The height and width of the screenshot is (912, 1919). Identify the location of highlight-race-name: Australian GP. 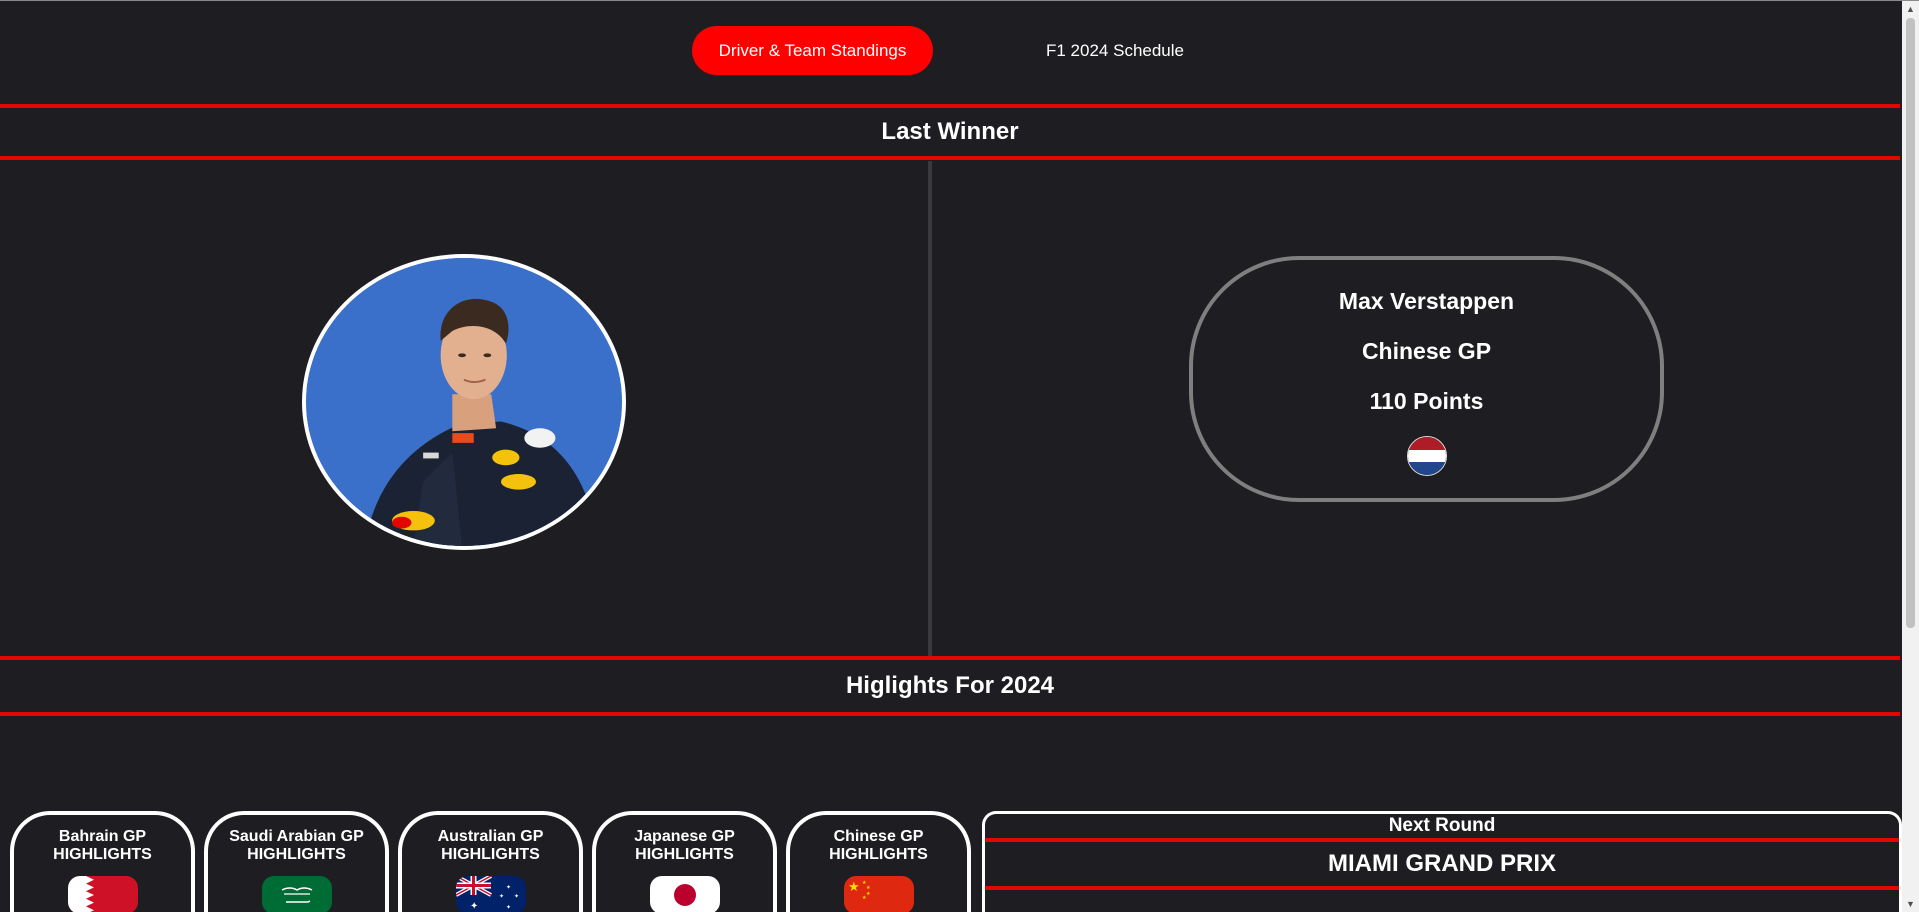
(490, 836).